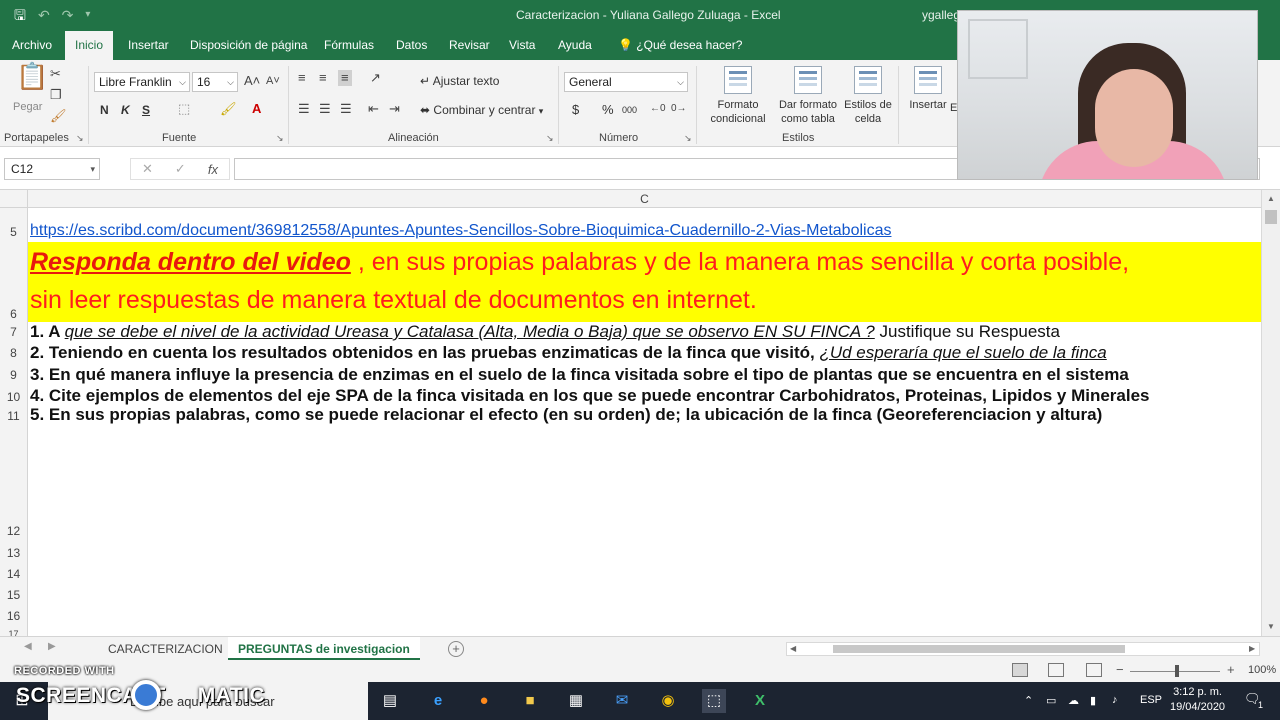 This screenshot has height=720, width=1280. I want to click on page-layout-icon, so click(1056, 670).